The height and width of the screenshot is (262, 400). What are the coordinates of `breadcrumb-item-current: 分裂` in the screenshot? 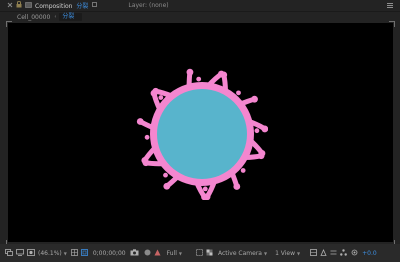 It's located at (71, 17).